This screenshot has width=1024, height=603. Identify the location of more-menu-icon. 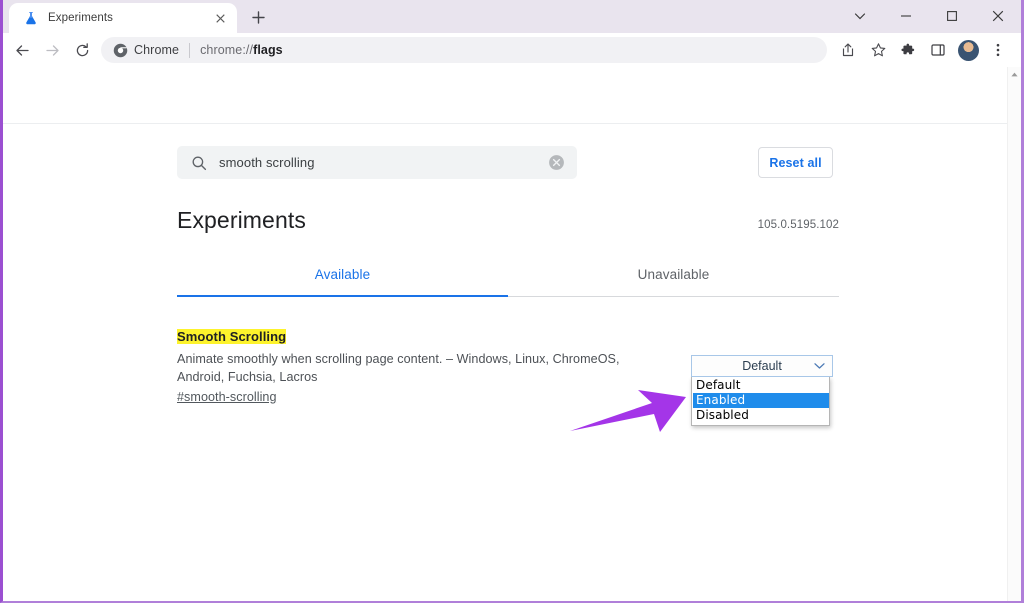
(998, 50).